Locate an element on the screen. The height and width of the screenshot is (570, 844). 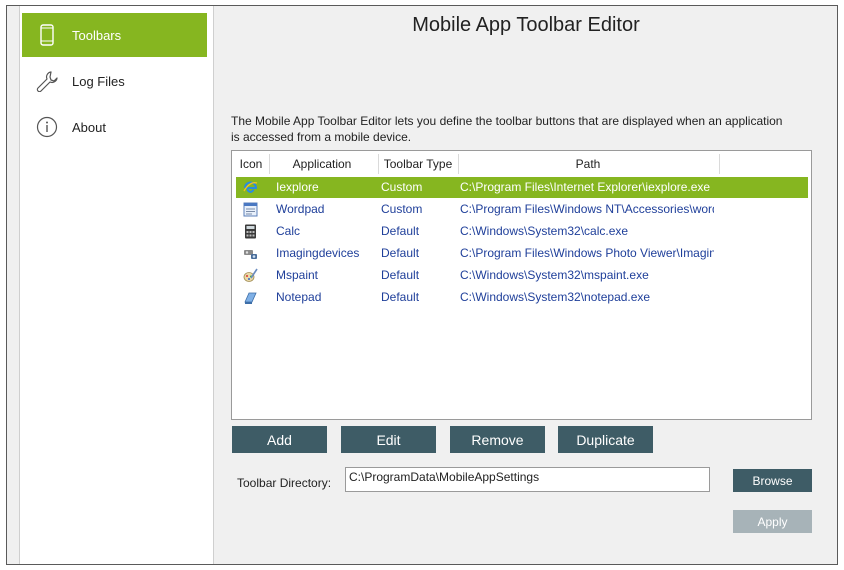
cell-application: Calc is located at coordinates (288, 231).